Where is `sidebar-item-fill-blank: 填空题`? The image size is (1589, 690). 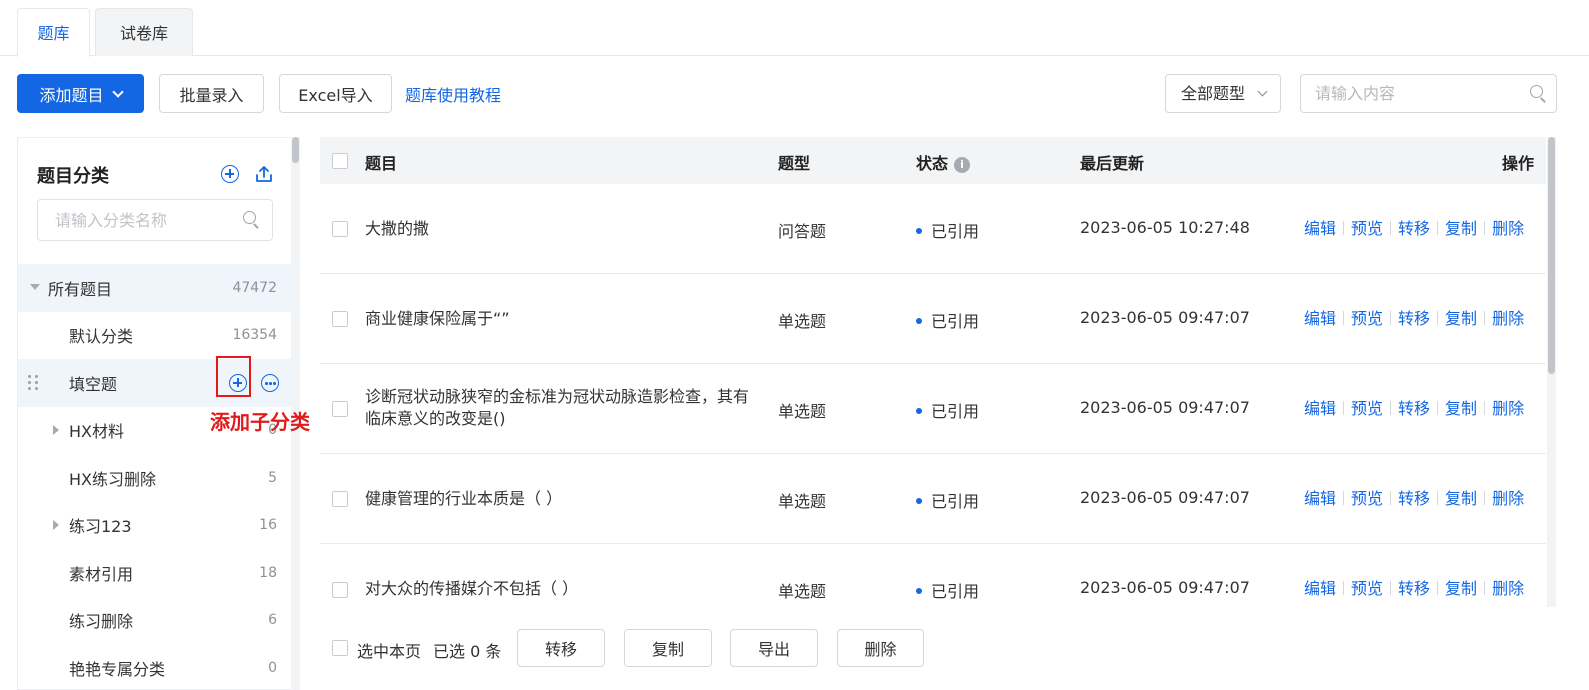
sidebar-item-fill-blank: 填空题 is located at coordinates (154, 383).